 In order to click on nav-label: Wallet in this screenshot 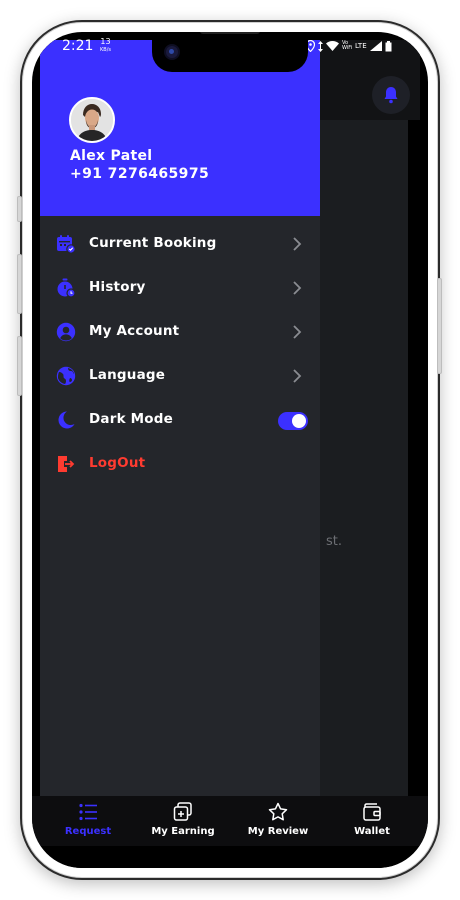, I will do `click(372, 831)`.